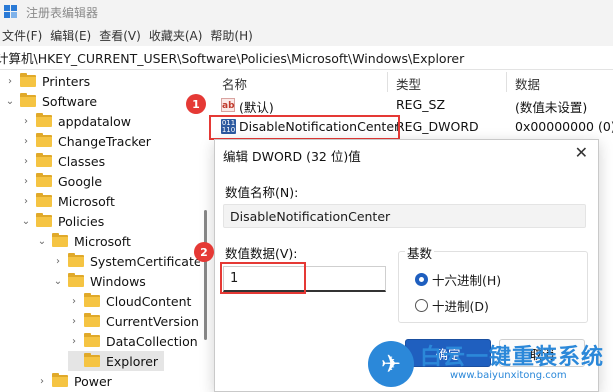  Describe the element at coordinates (81, 221) in the screenshot. I see `tree-item-label: Policies` at that location.